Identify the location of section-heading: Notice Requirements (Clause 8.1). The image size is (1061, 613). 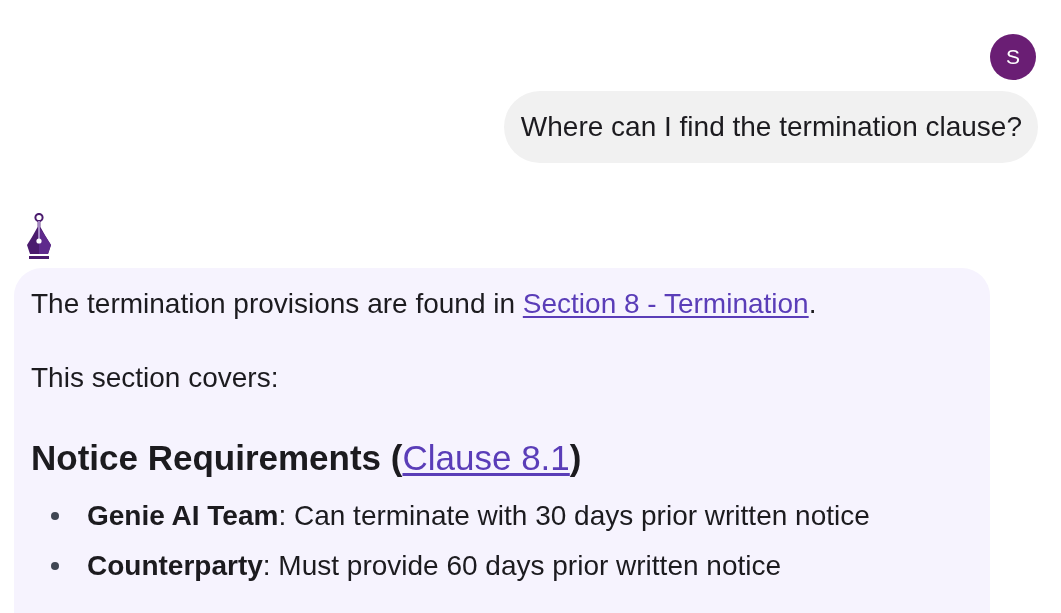
(306, 458).